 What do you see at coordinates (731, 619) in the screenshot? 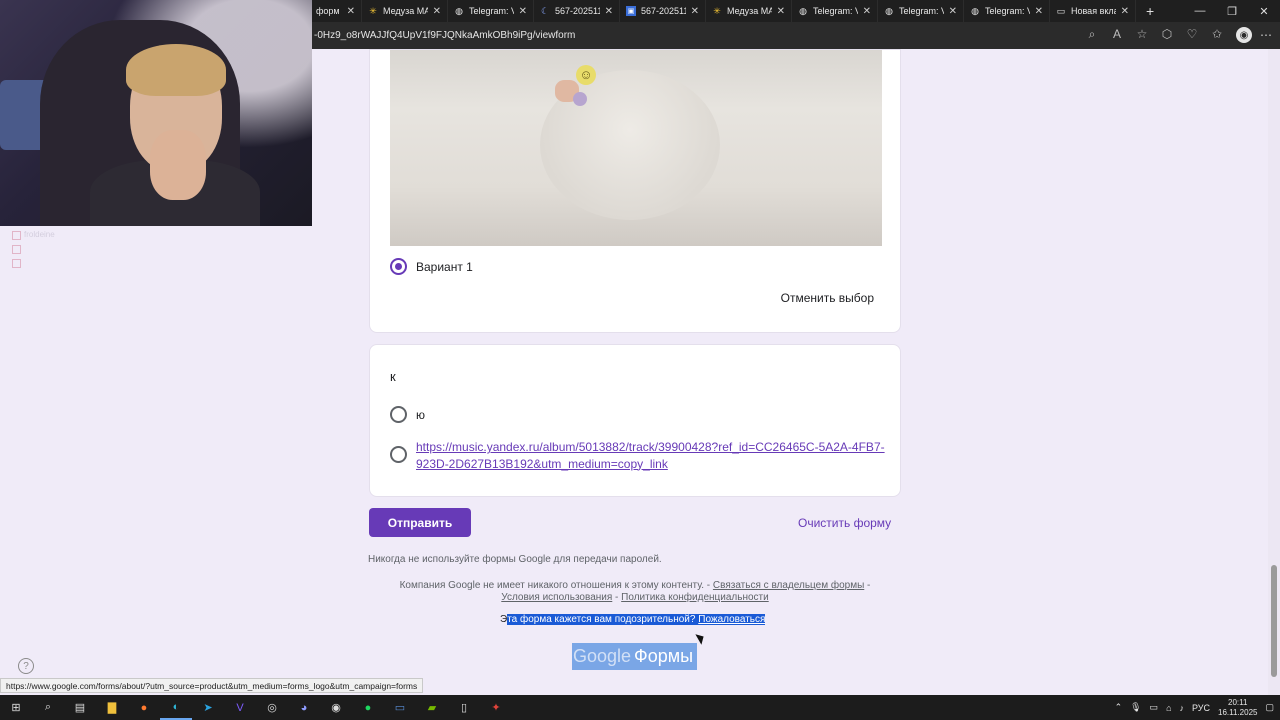
I see `report-link: Пожаловаться` at bounding box center [731, 619].